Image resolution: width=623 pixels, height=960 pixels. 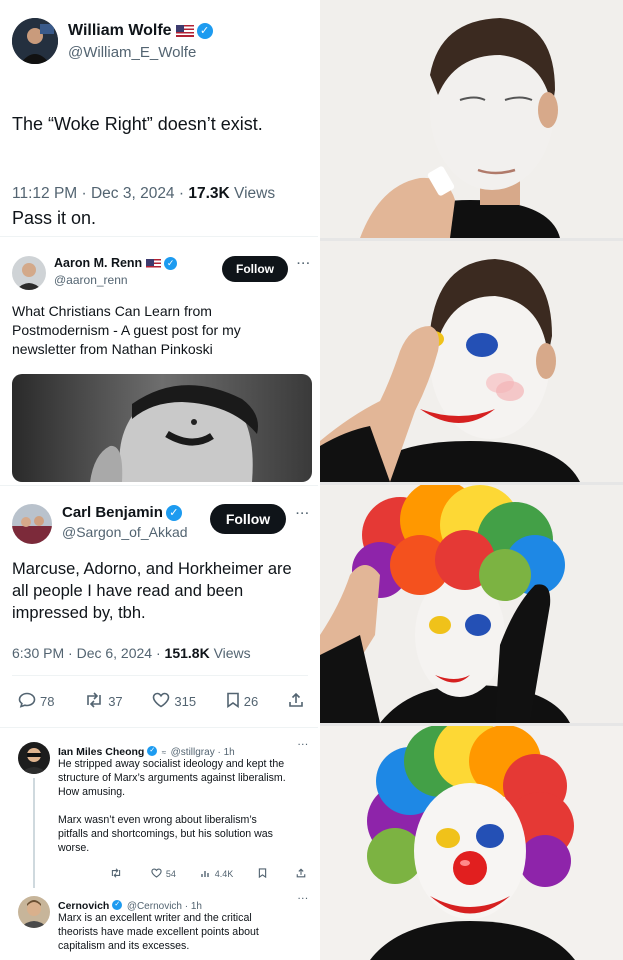 I want to click on timestamp-text: 11:12 PM · Dec 3, 2024 ·, so click(x=100, y=193).